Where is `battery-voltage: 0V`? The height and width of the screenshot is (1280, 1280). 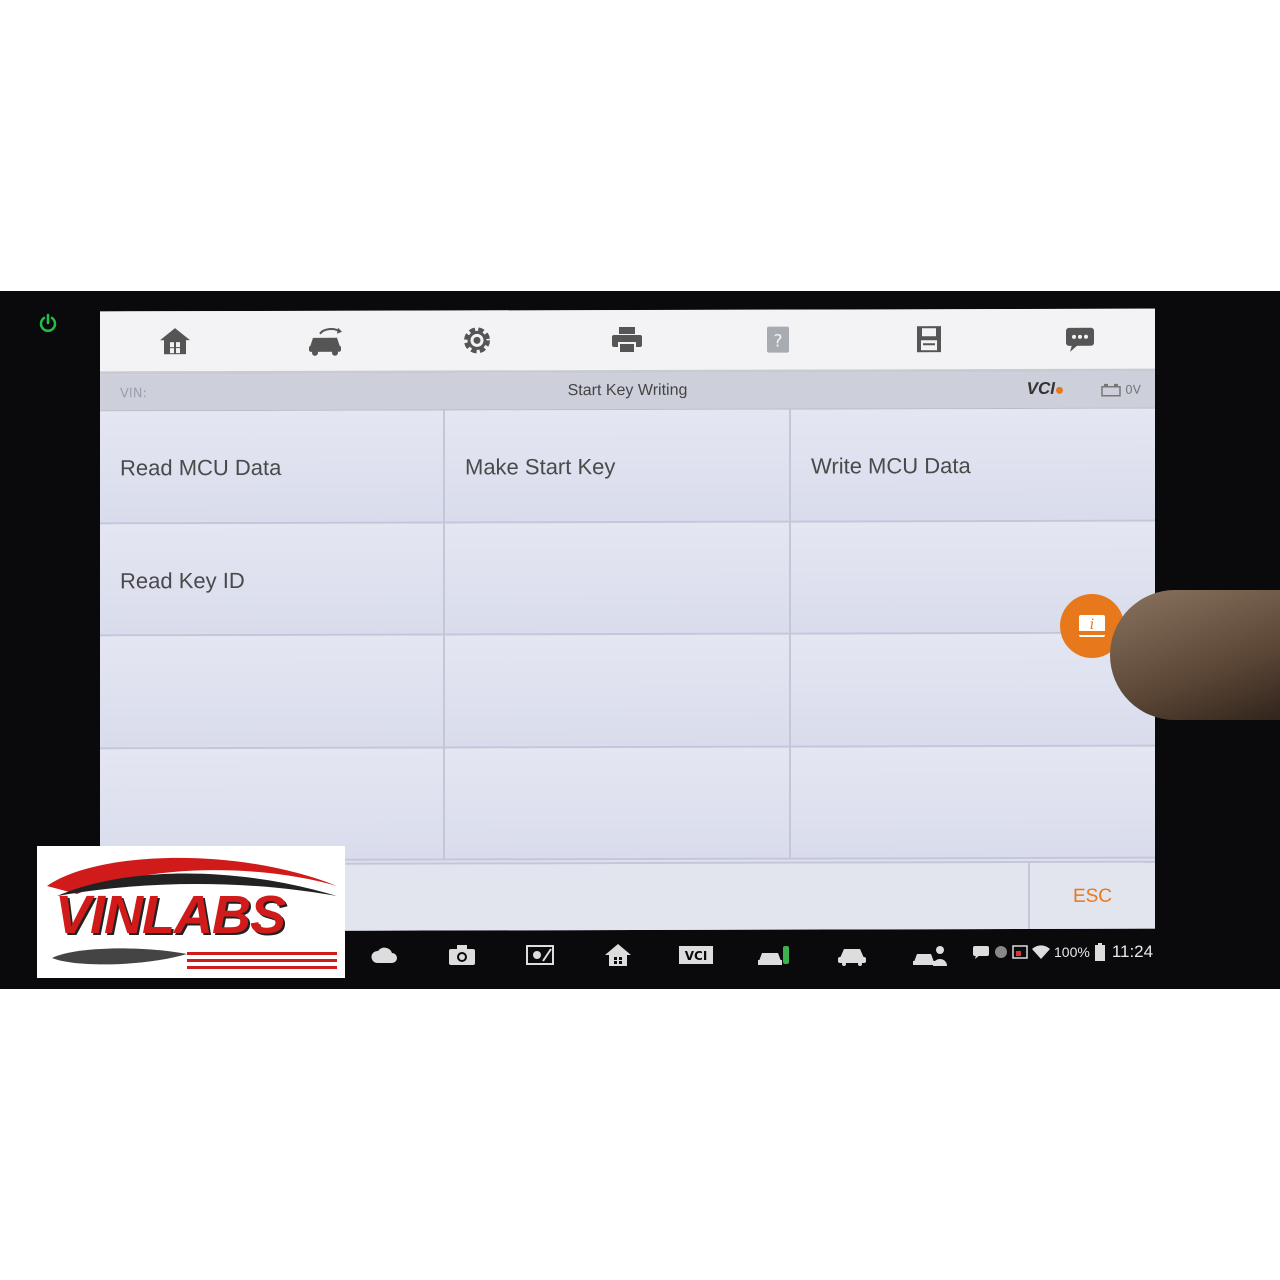
battery-voltage: 0V is located at coordinates (1121, 390).